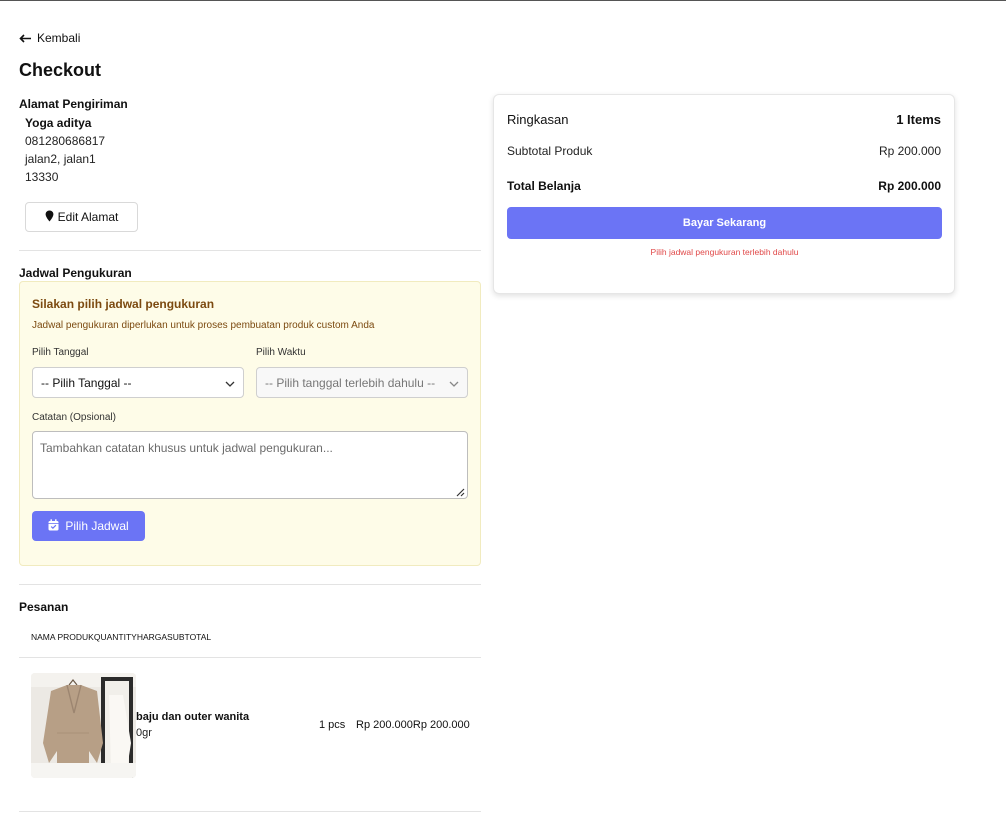  Describe the element at coordinates (60, 352) in the screenshot. I see `date-label: Pilih Tanggal` at that location.